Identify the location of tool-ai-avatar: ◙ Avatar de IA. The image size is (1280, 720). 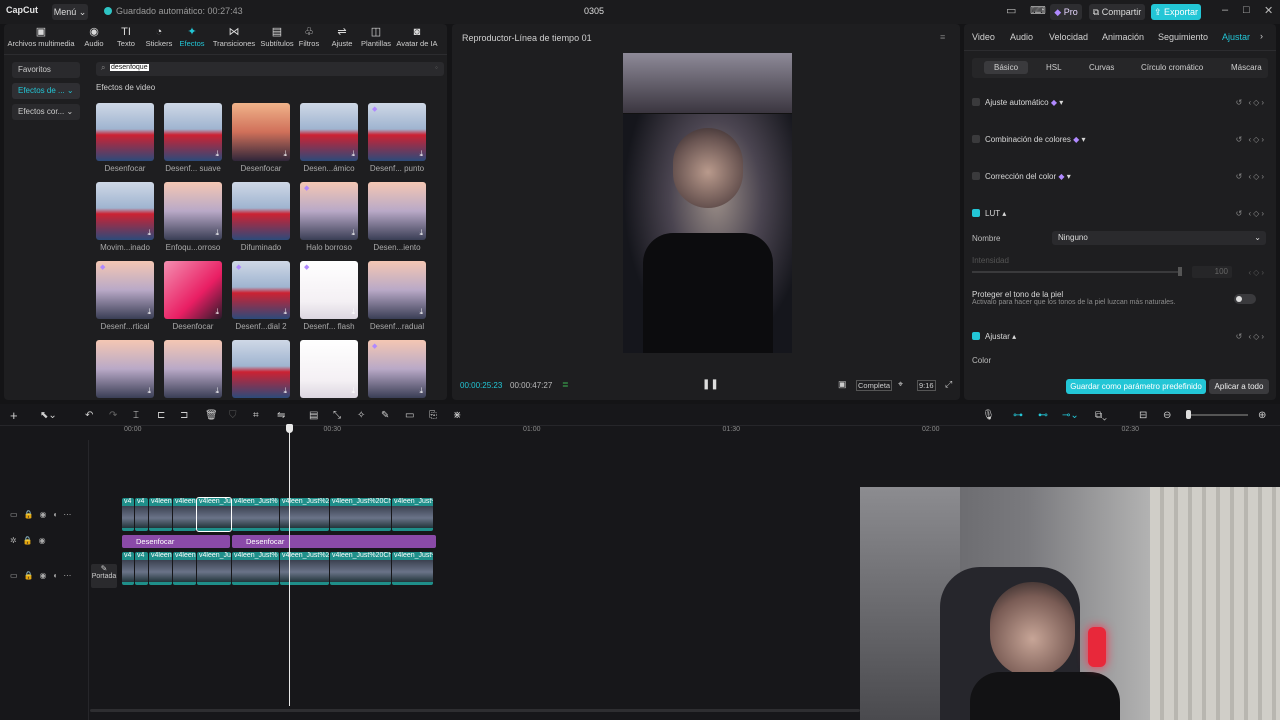
(417, 37).